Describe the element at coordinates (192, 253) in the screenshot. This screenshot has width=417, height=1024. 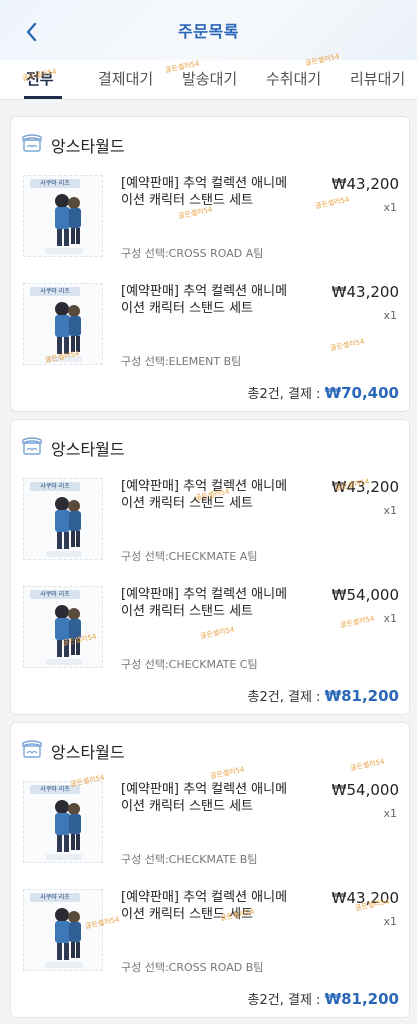
I see `item-option: 구성 선택:CROSS ROAD A팀` at that location.